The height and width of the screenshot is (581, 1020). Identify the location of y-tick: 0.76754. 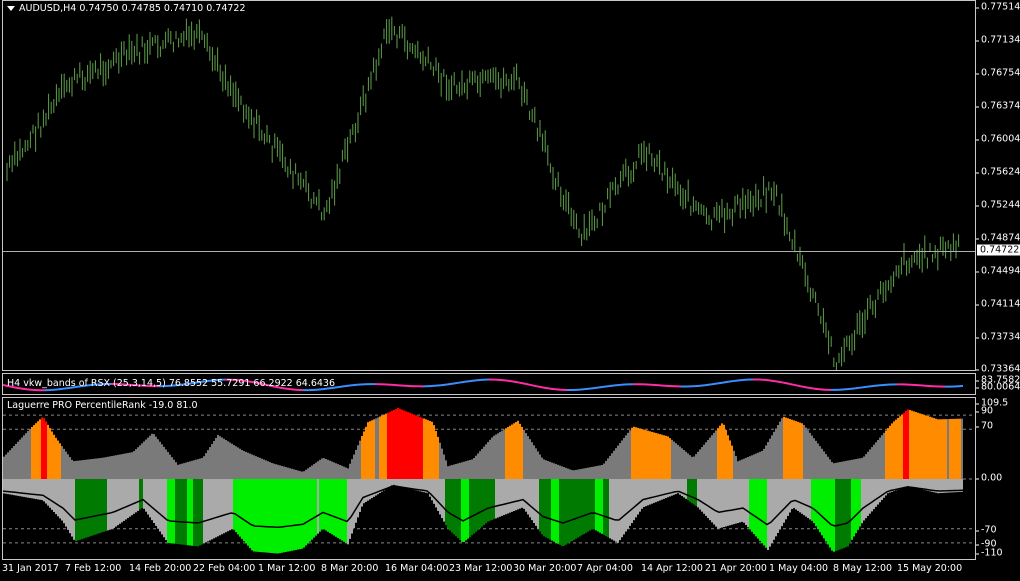
(997, 73).